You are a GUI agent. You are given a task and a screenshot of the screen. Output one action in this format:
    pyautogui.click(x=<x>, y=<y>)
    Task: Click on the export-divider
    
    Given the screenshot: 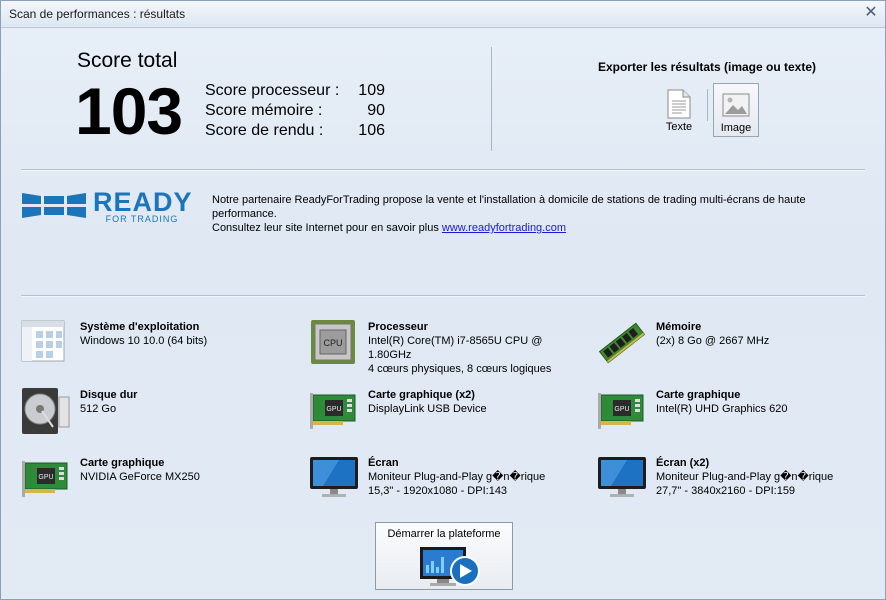 What is the action you would take?
    pyautogui.click(x=707, y=105)
    